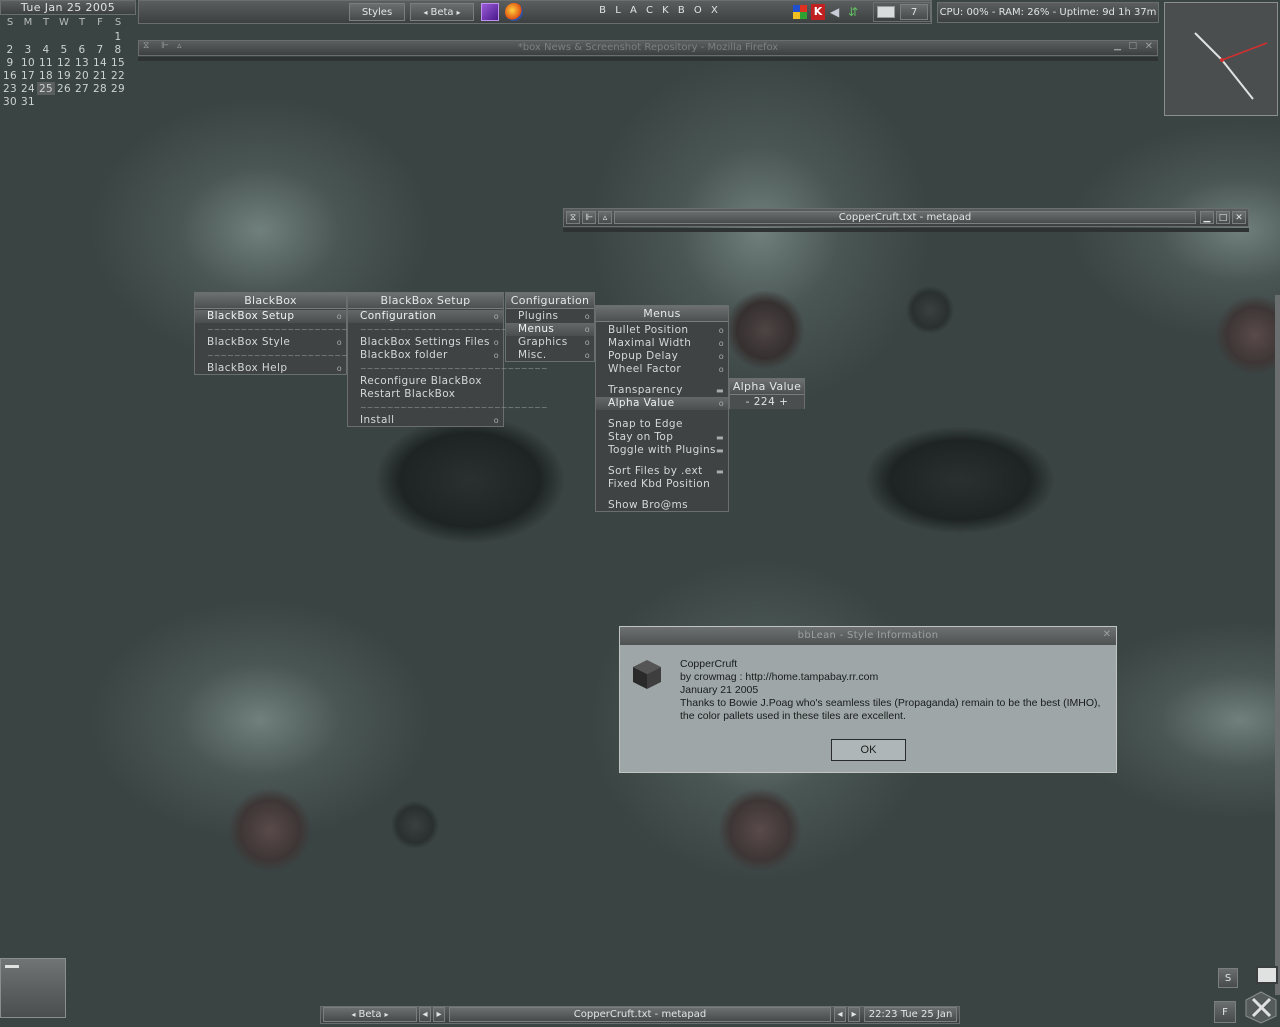 This screenshot has width=1280, height=1027. Describe the element at coordinates (118, 75) in the screenshot. I see `calendar-day: 22` at that location.